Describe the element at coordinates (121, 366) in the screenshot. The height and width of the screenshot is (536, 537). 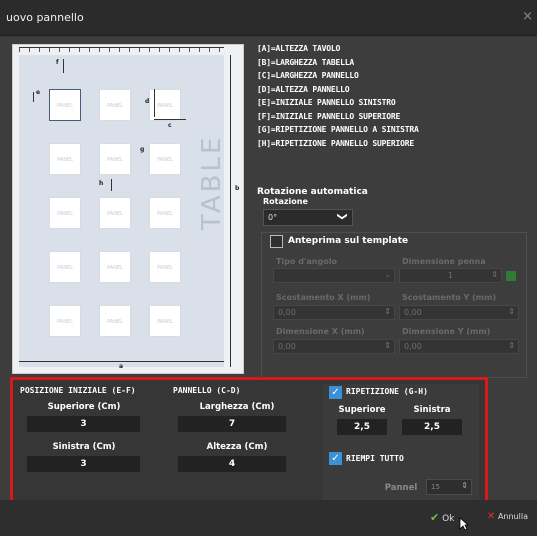
I see `dim-label-a: a` at that location.